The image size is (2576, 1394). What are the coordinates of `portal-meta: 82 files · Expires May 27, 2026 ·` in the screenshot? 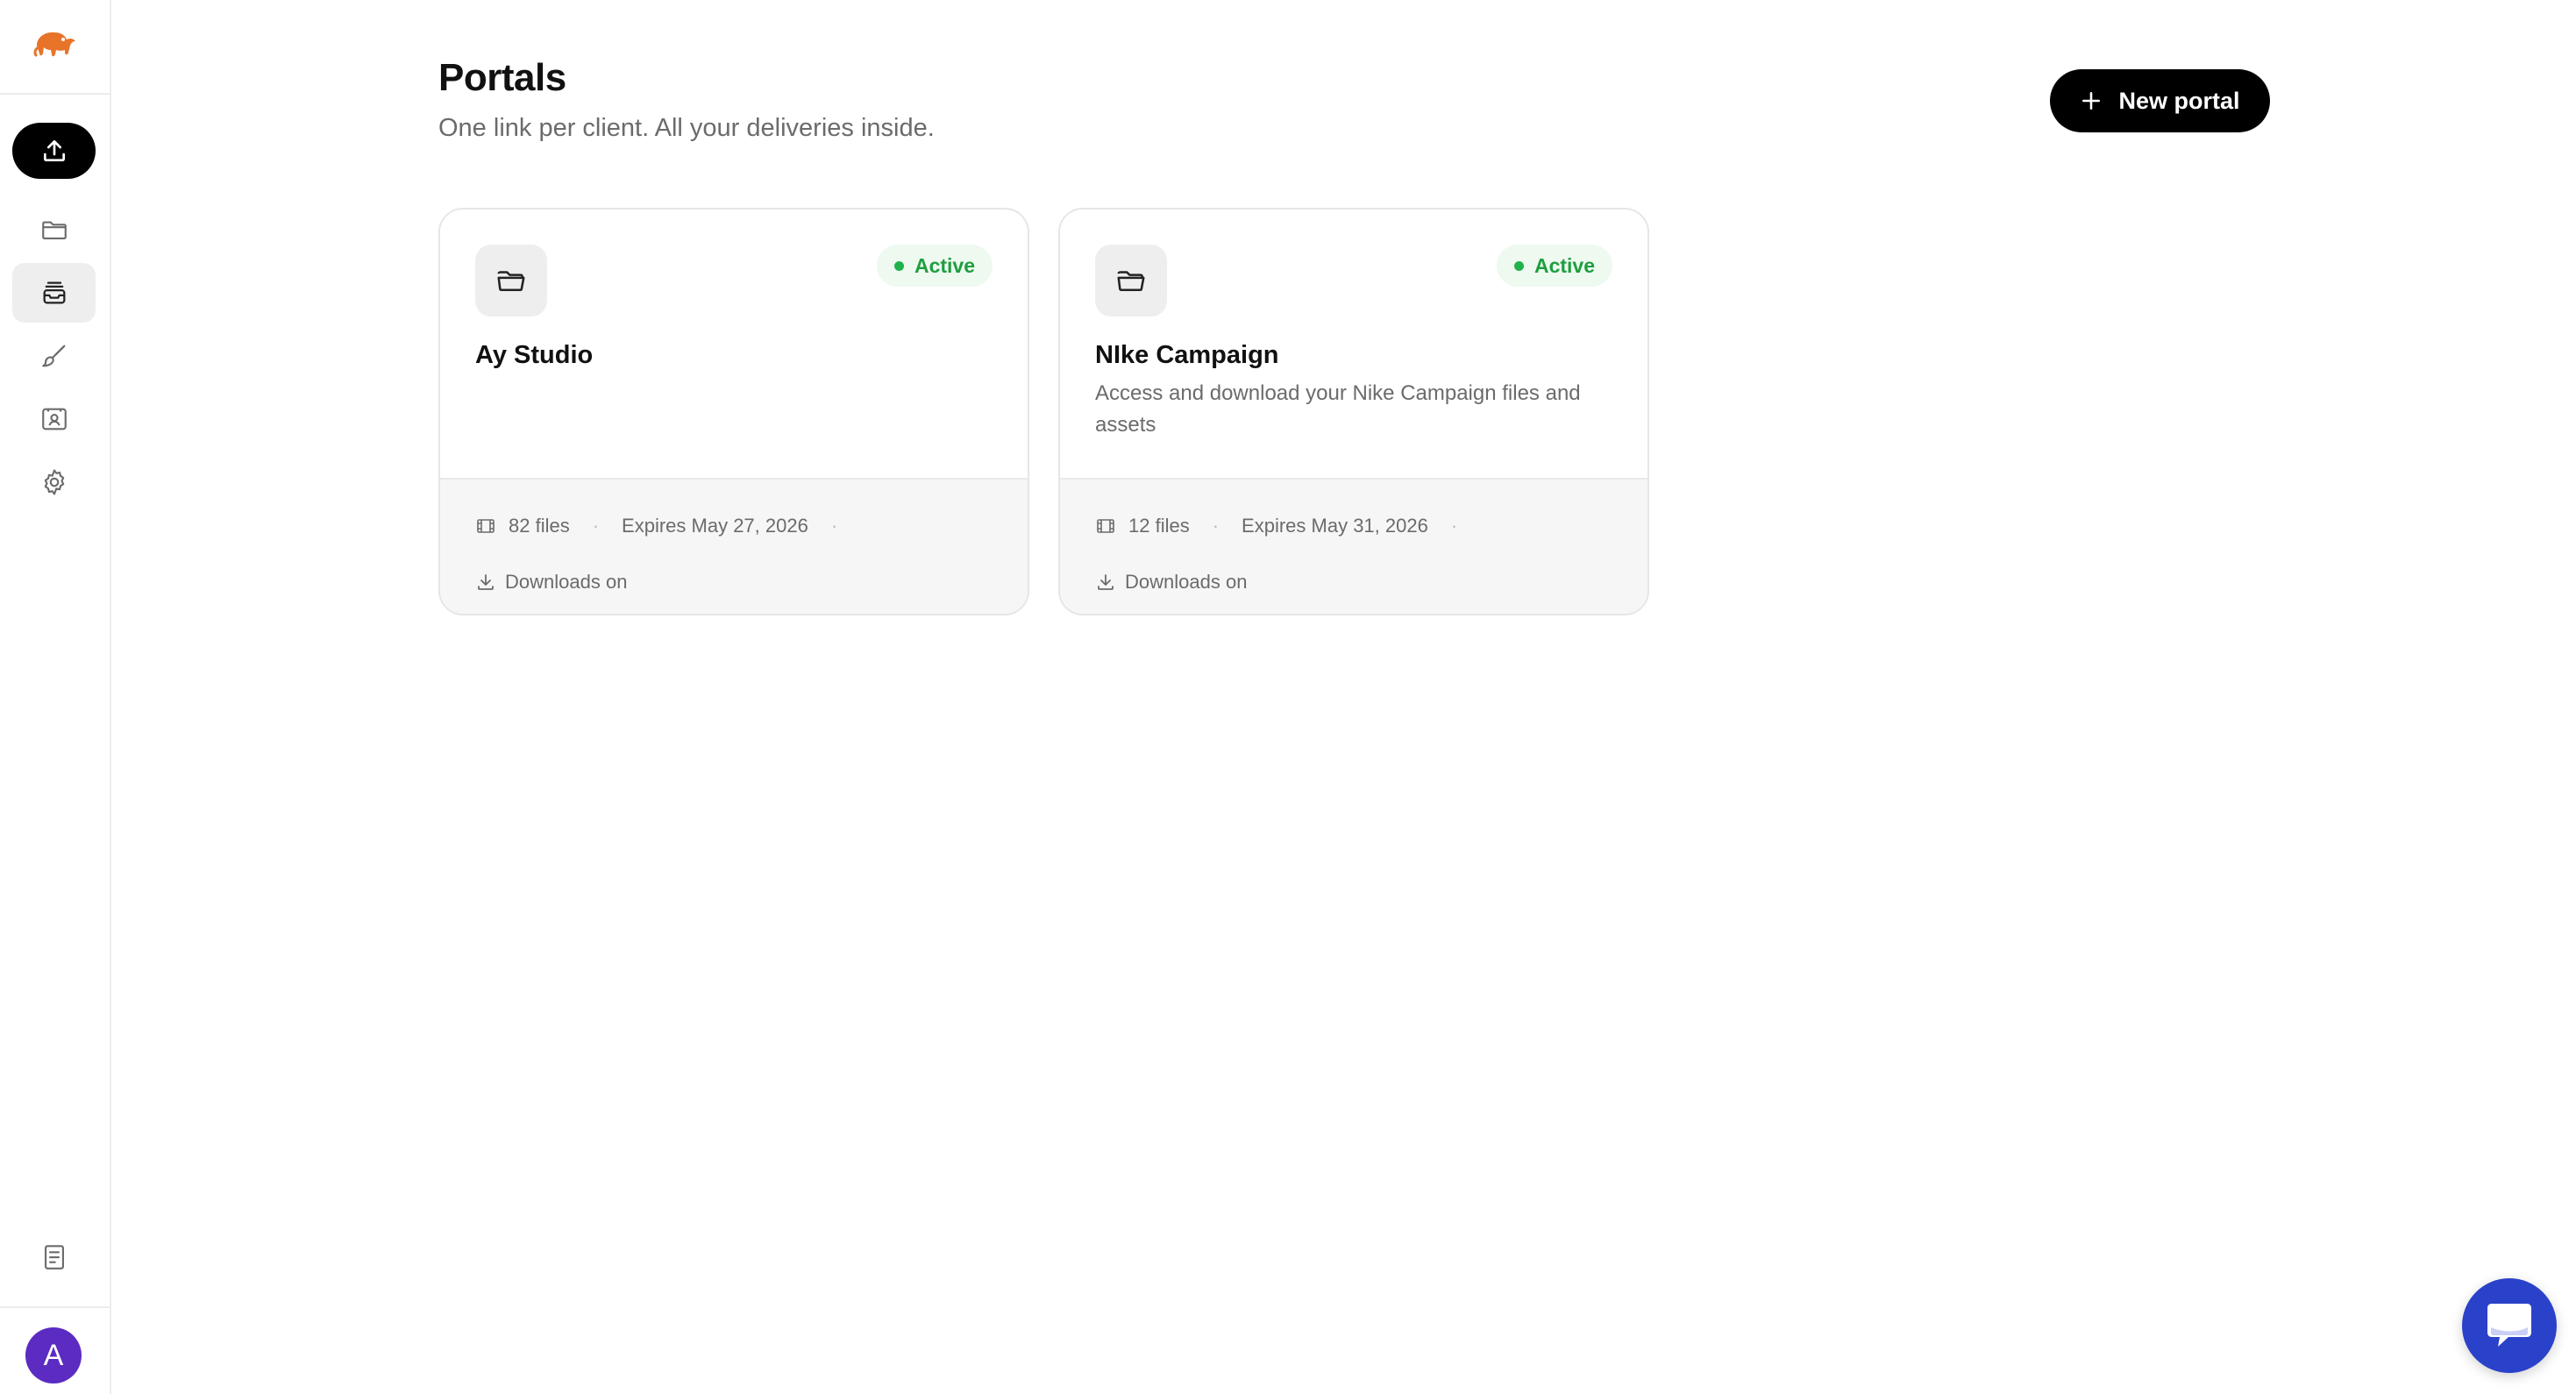 It's located at (667, 526).